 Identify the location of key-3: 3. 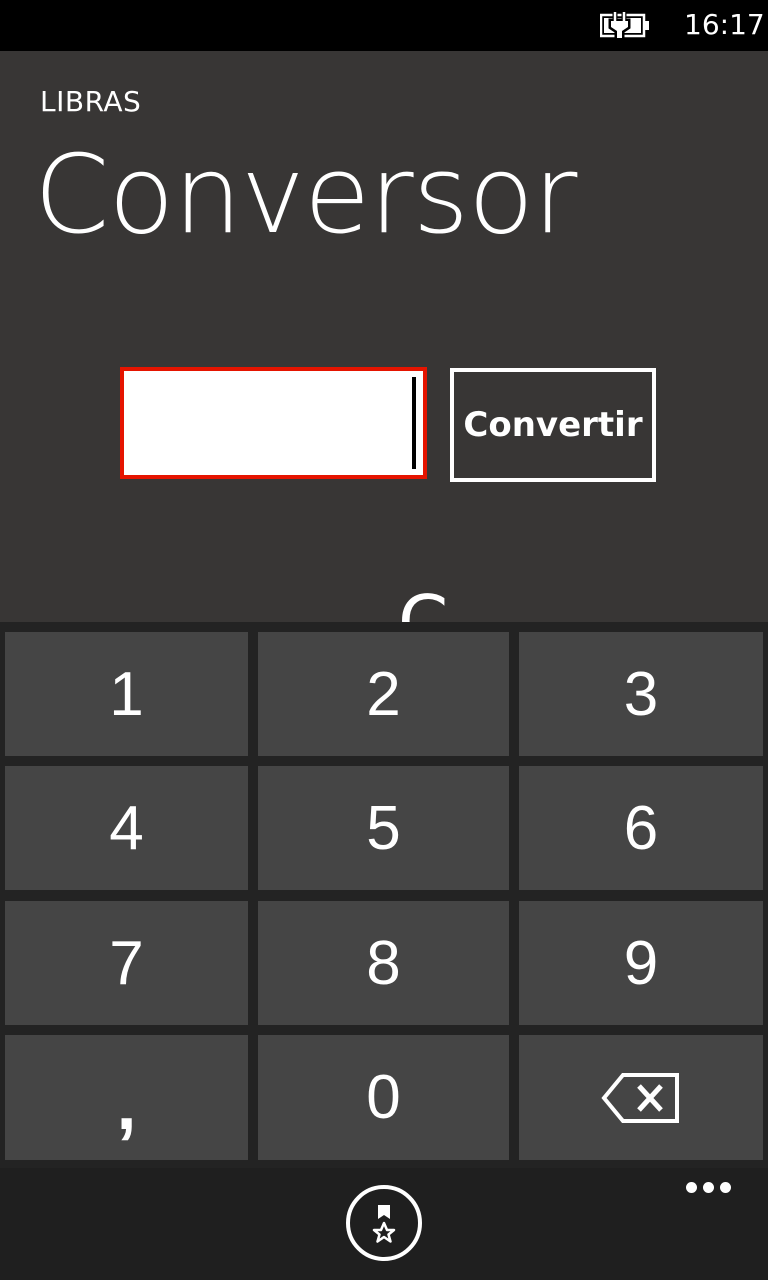
(641, 694).